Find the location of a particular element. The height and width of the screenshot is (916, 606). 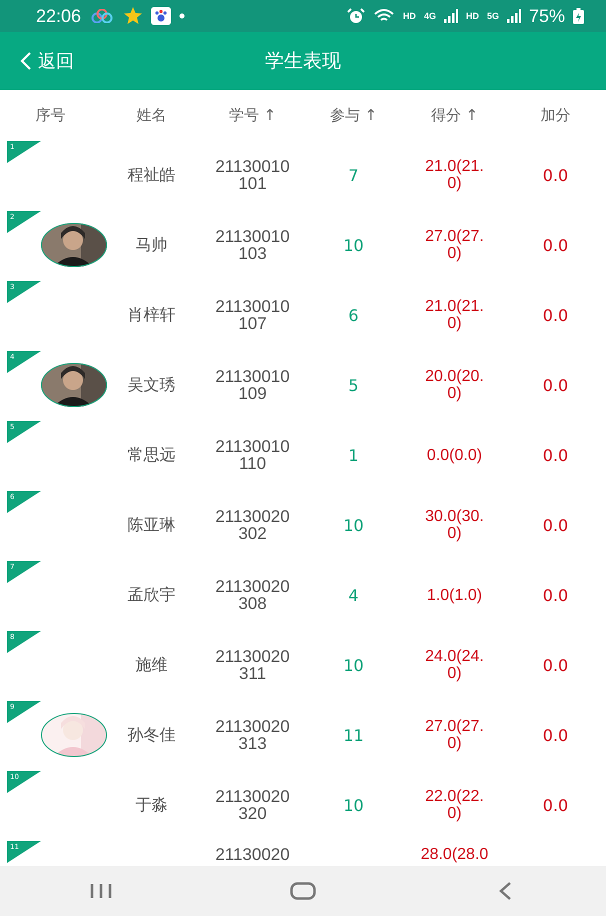

status-time: 22:06 is located at coordinates (59, 16).